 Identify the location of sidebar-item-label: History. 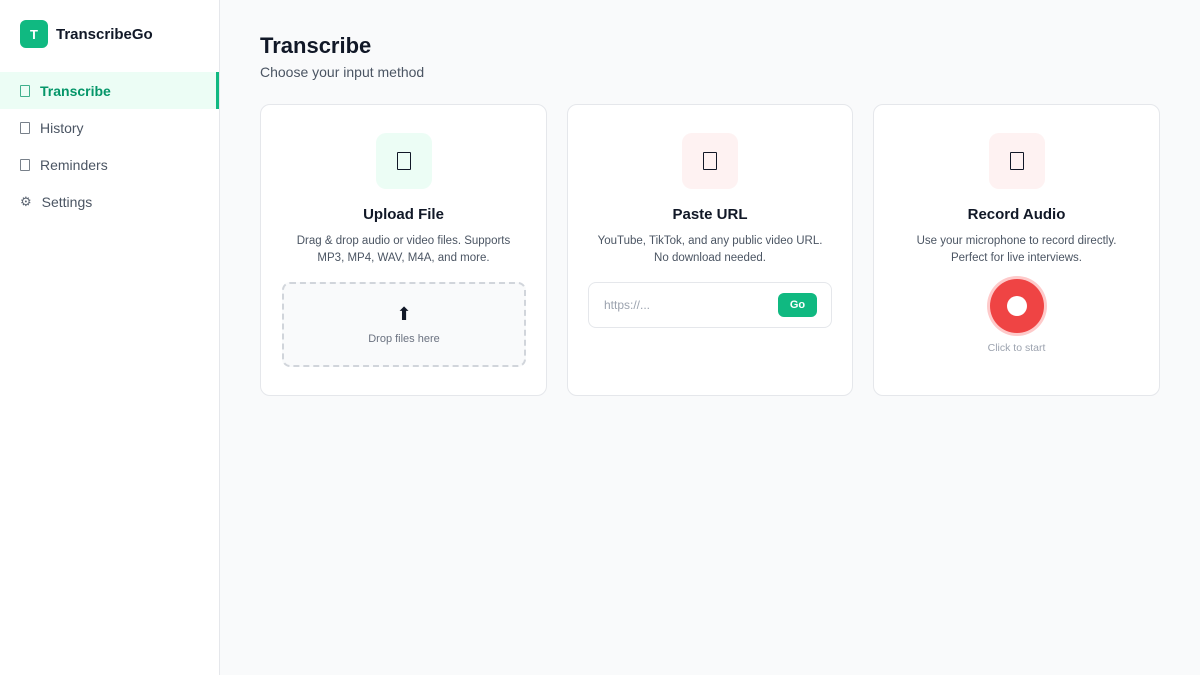
(62, 127).